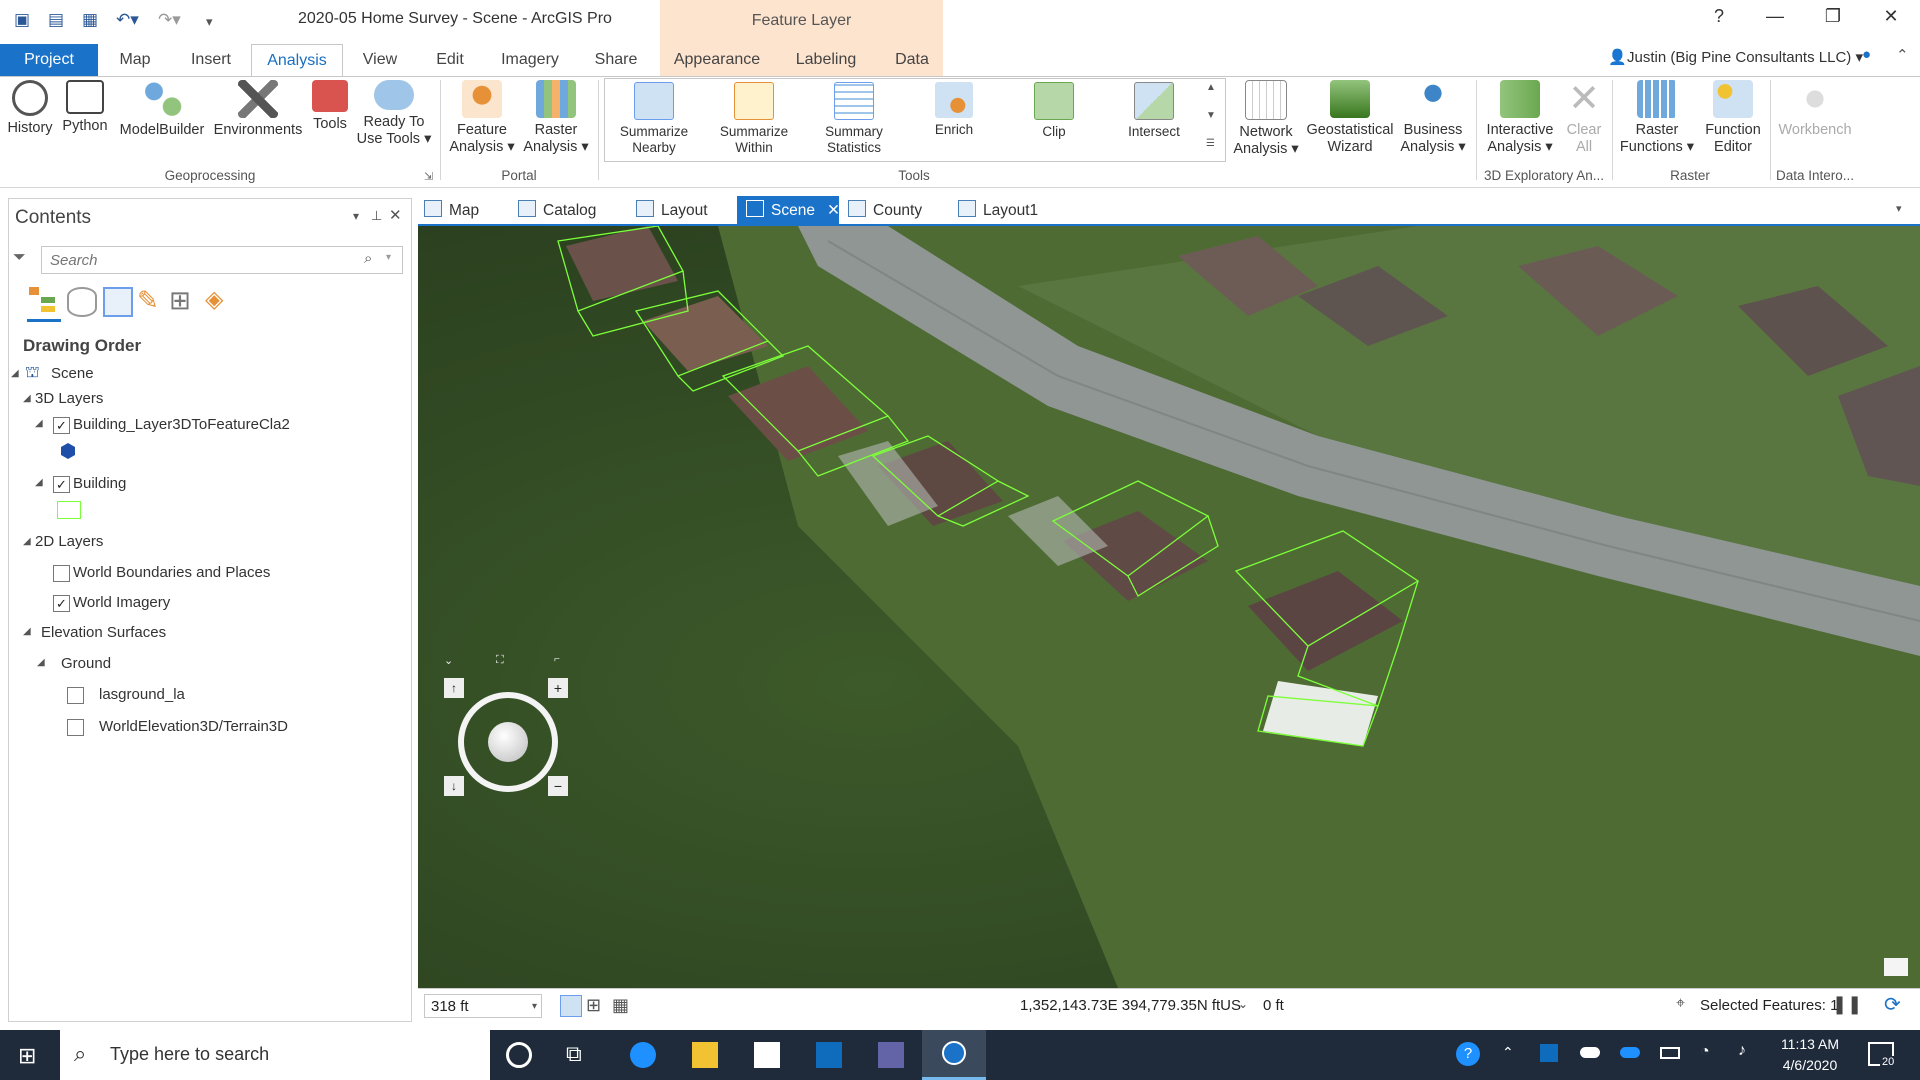 Image resolution: width=1920 pixels, height=1080 pixels. I want to click on search-input, so click(200, 260).